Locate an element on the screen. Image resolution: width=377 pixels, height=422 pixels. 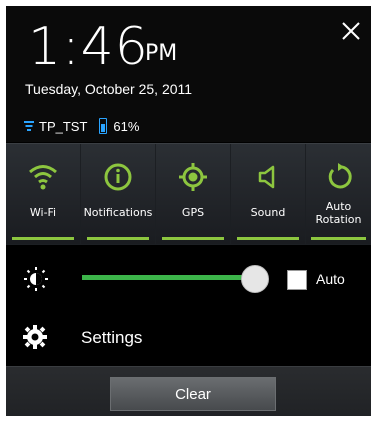
tile-notifications: Notifications is located at coordinates (118, 194).